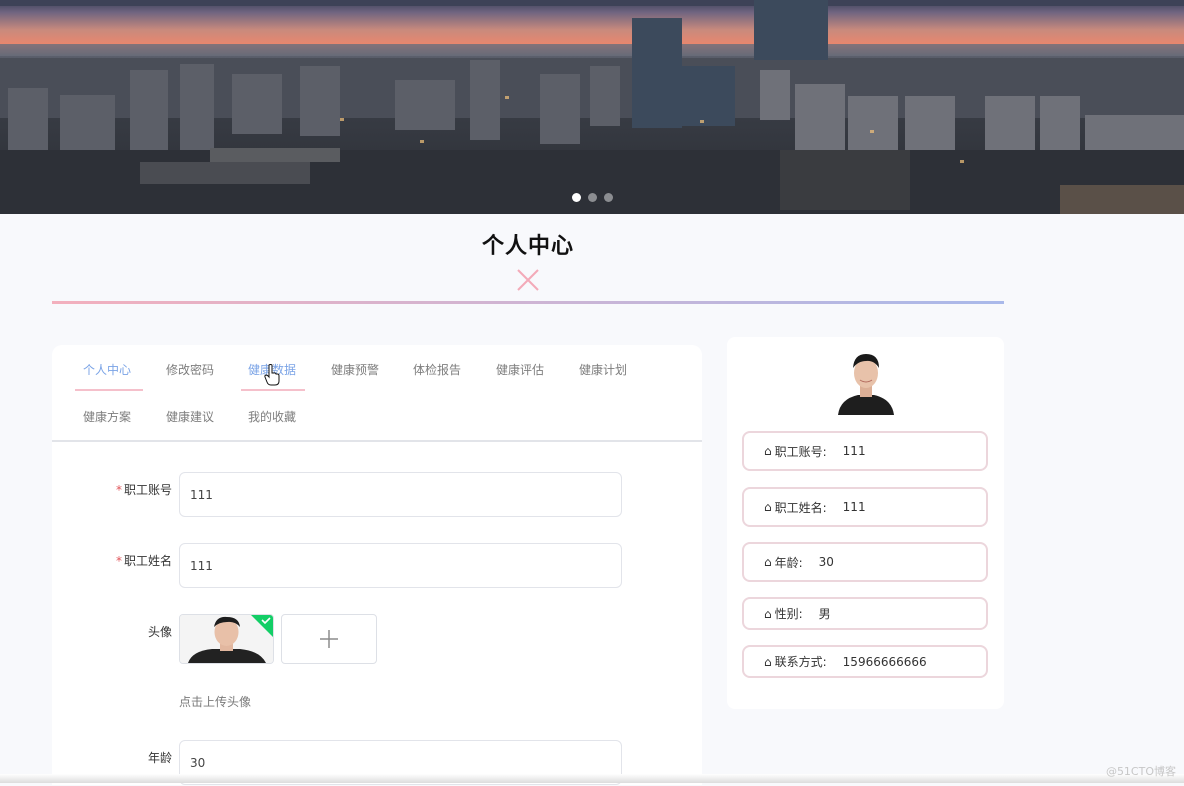 Image resolution: width=1184 pixels, height=786 pixels. I want to click on watermark: @51CTO博客, so click(1140, 771).